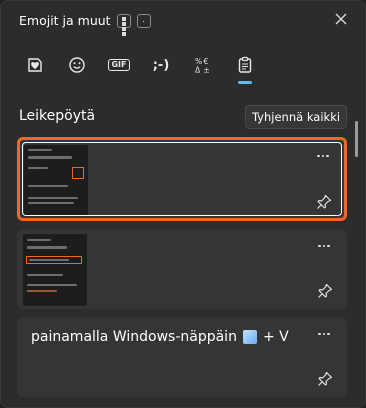 Image resolution: width=366 pixels, height=408 pixels. I want to click on title-bar: Emojit ja muut ., so click(85, 24).